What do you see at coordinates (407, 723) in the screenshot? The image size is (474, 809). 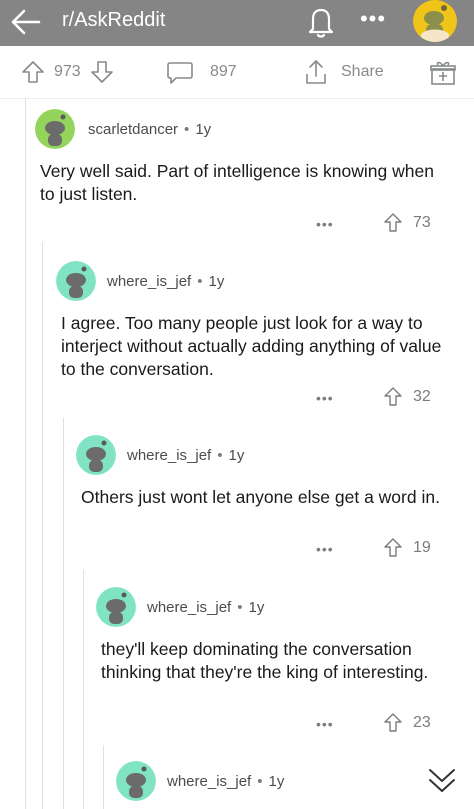 I see `comment-vote: 23` at bounding box center [407, 723].